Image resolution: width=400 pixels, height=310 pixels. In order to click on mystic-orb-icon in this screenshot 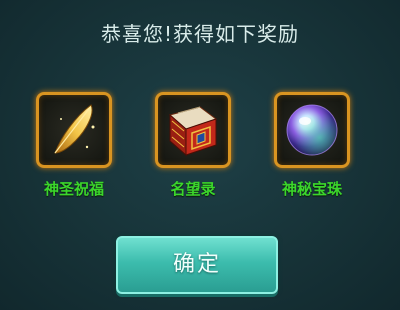, I will do `click(312, 130)`.